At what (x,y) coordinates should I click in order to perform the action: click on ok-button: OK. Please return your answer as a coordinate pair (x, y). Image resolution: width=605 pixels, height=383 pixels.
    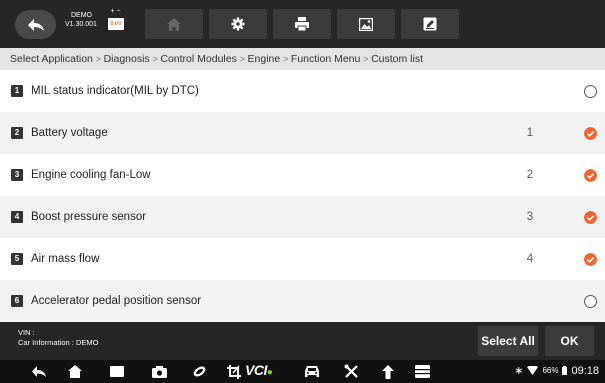
    Looking at the image, I should click on (569, 341).